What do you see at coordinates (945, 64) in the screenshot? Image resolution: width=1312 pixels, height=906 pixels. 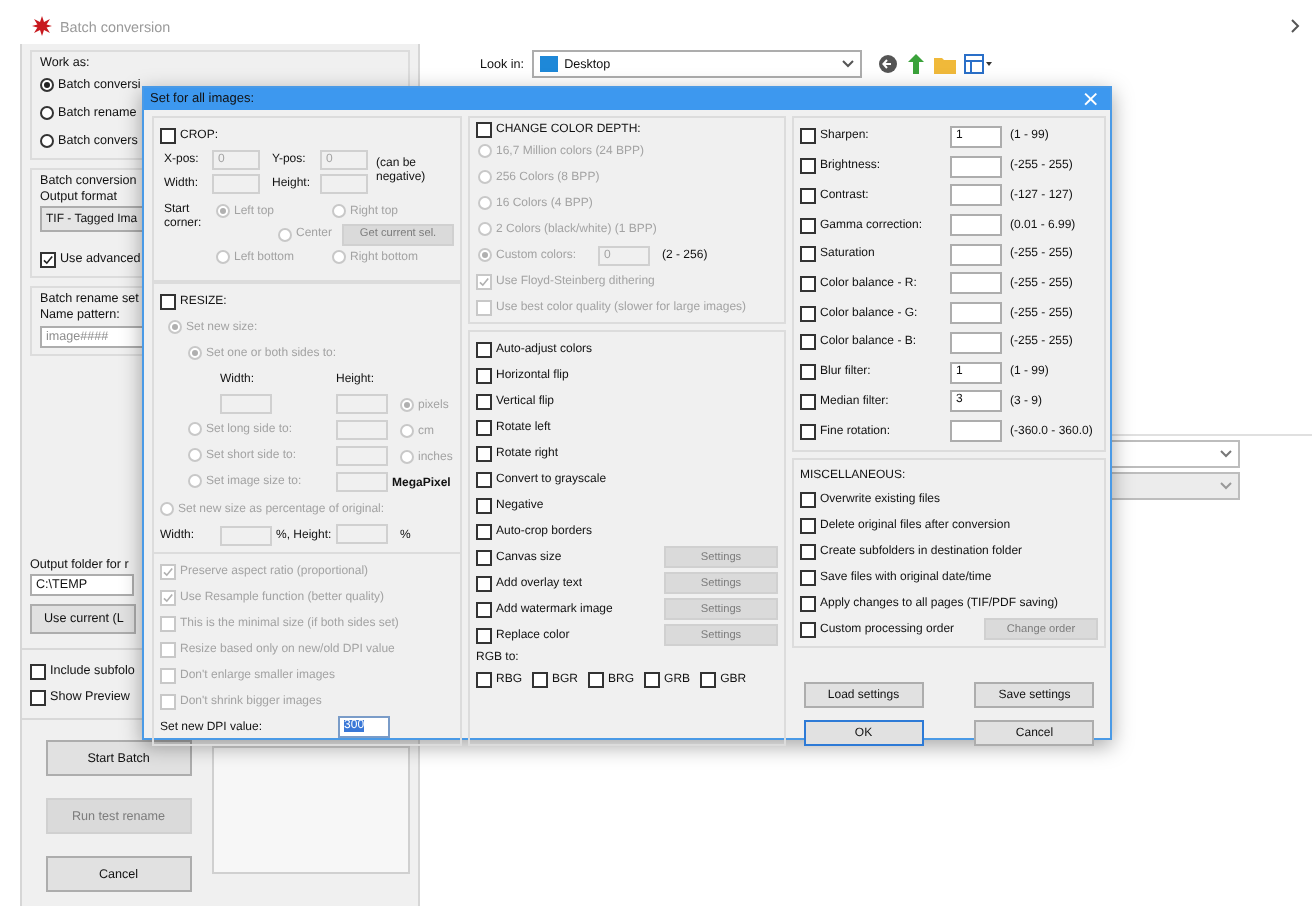 I see `folder-icon` at bounding box center [945, 64].